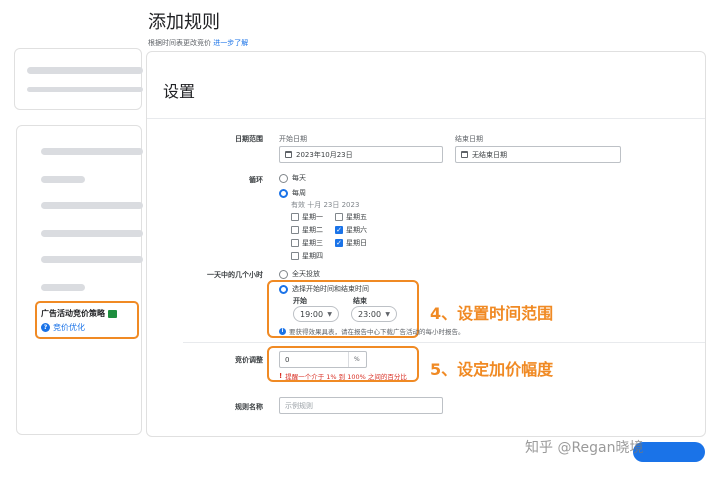  What do you see at coordinates (489, 154) in the screenshot?
I see `end-date-value: 无结束日期` at bounding box center [489, 154].